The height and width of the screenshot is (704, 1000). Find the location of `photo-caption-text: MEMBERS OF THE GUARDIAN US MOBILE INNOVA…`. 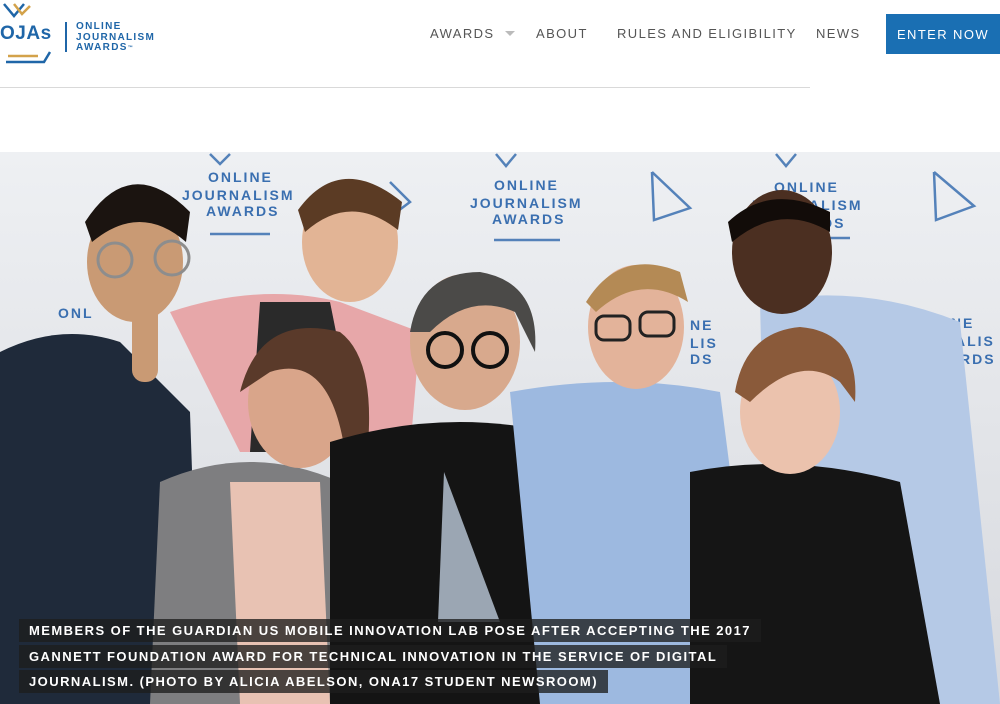

photo-caption-text: MEMBERS OF THE GUARDIAN US MOBILE INNOVA… is located at coordinates (390, 656).